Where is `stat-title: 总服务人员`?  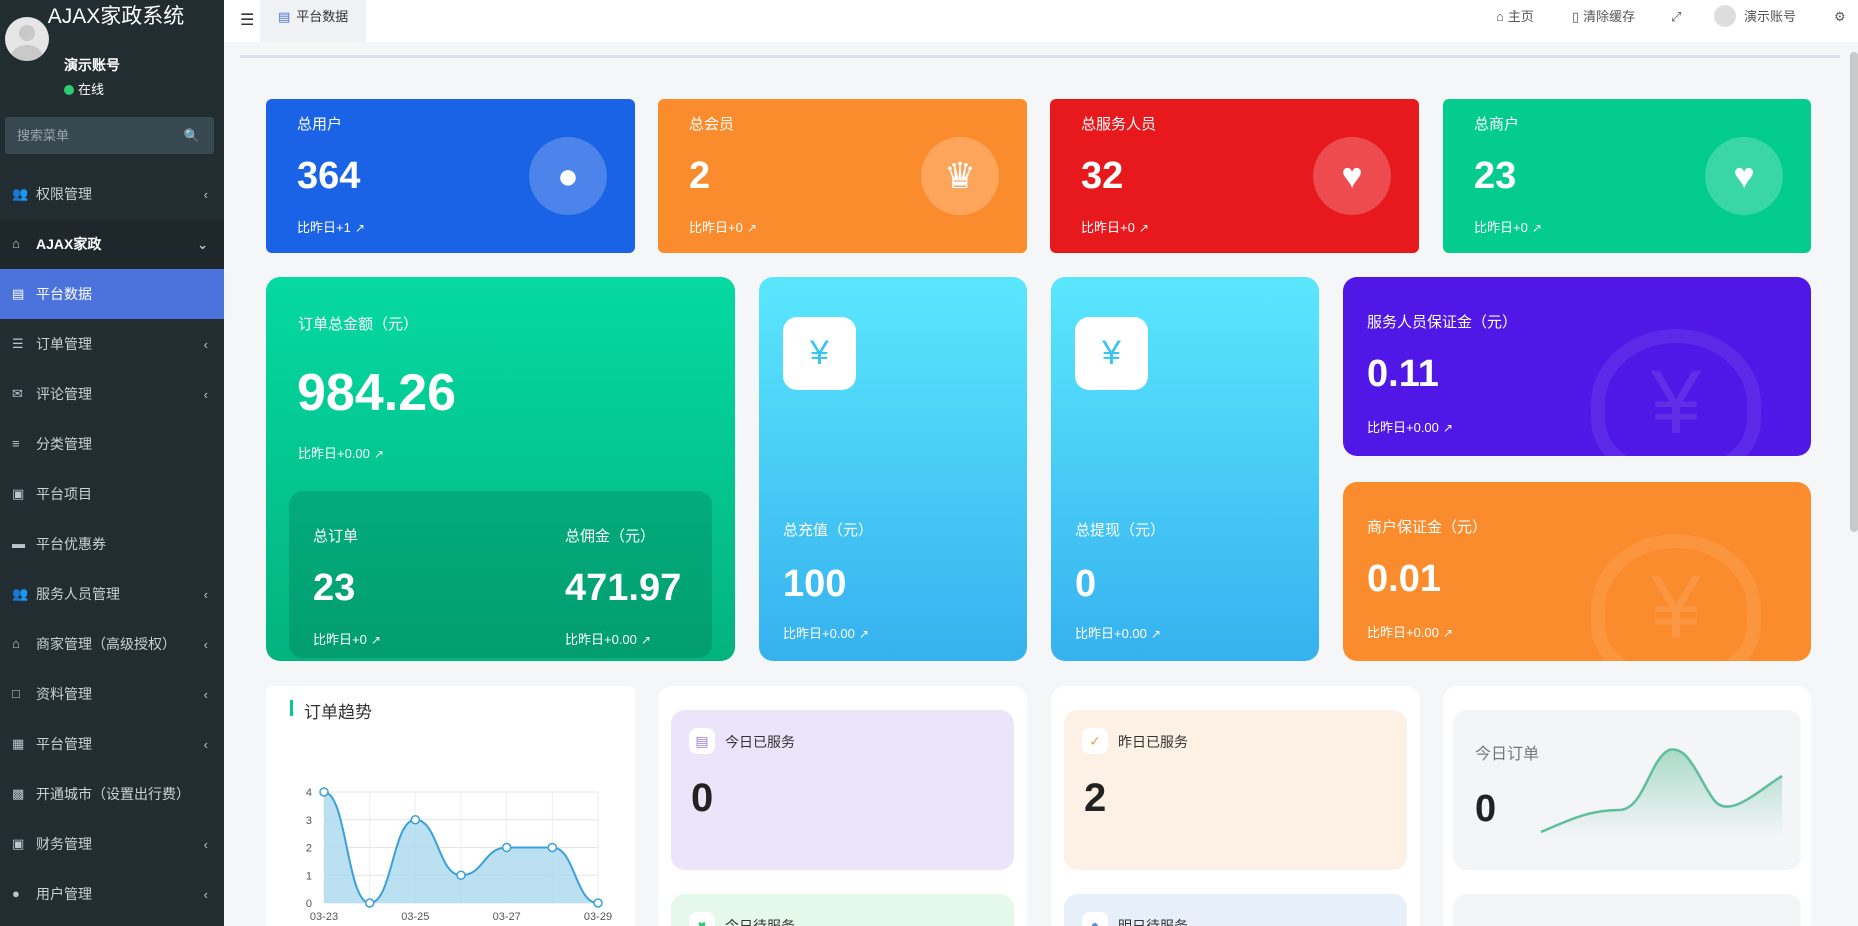
stat-title: 总服务人员 is located at coordinates (1119, 124).